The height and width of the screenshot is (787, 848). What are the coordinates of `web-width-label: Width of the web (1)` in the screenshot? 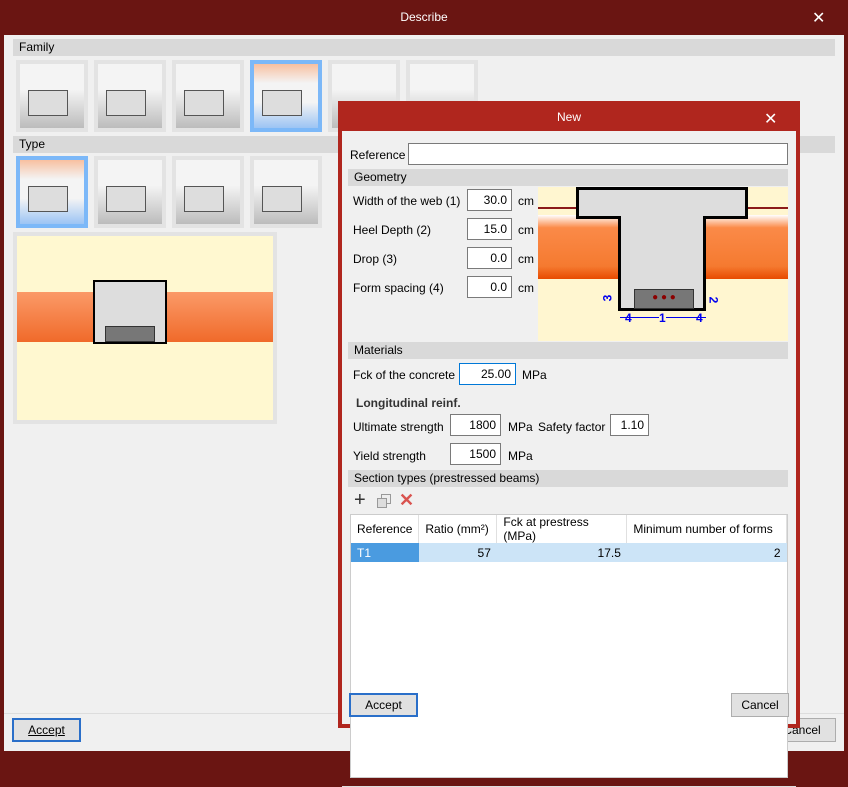 It's located at (407, 201).